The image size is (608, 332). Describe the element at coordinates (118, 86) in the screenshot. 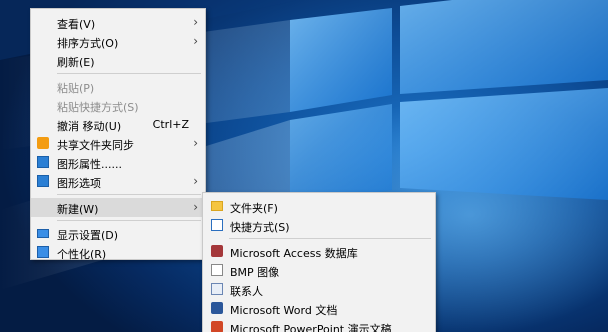

I see `menu-item-paste: 粘贴(P)` at that location.